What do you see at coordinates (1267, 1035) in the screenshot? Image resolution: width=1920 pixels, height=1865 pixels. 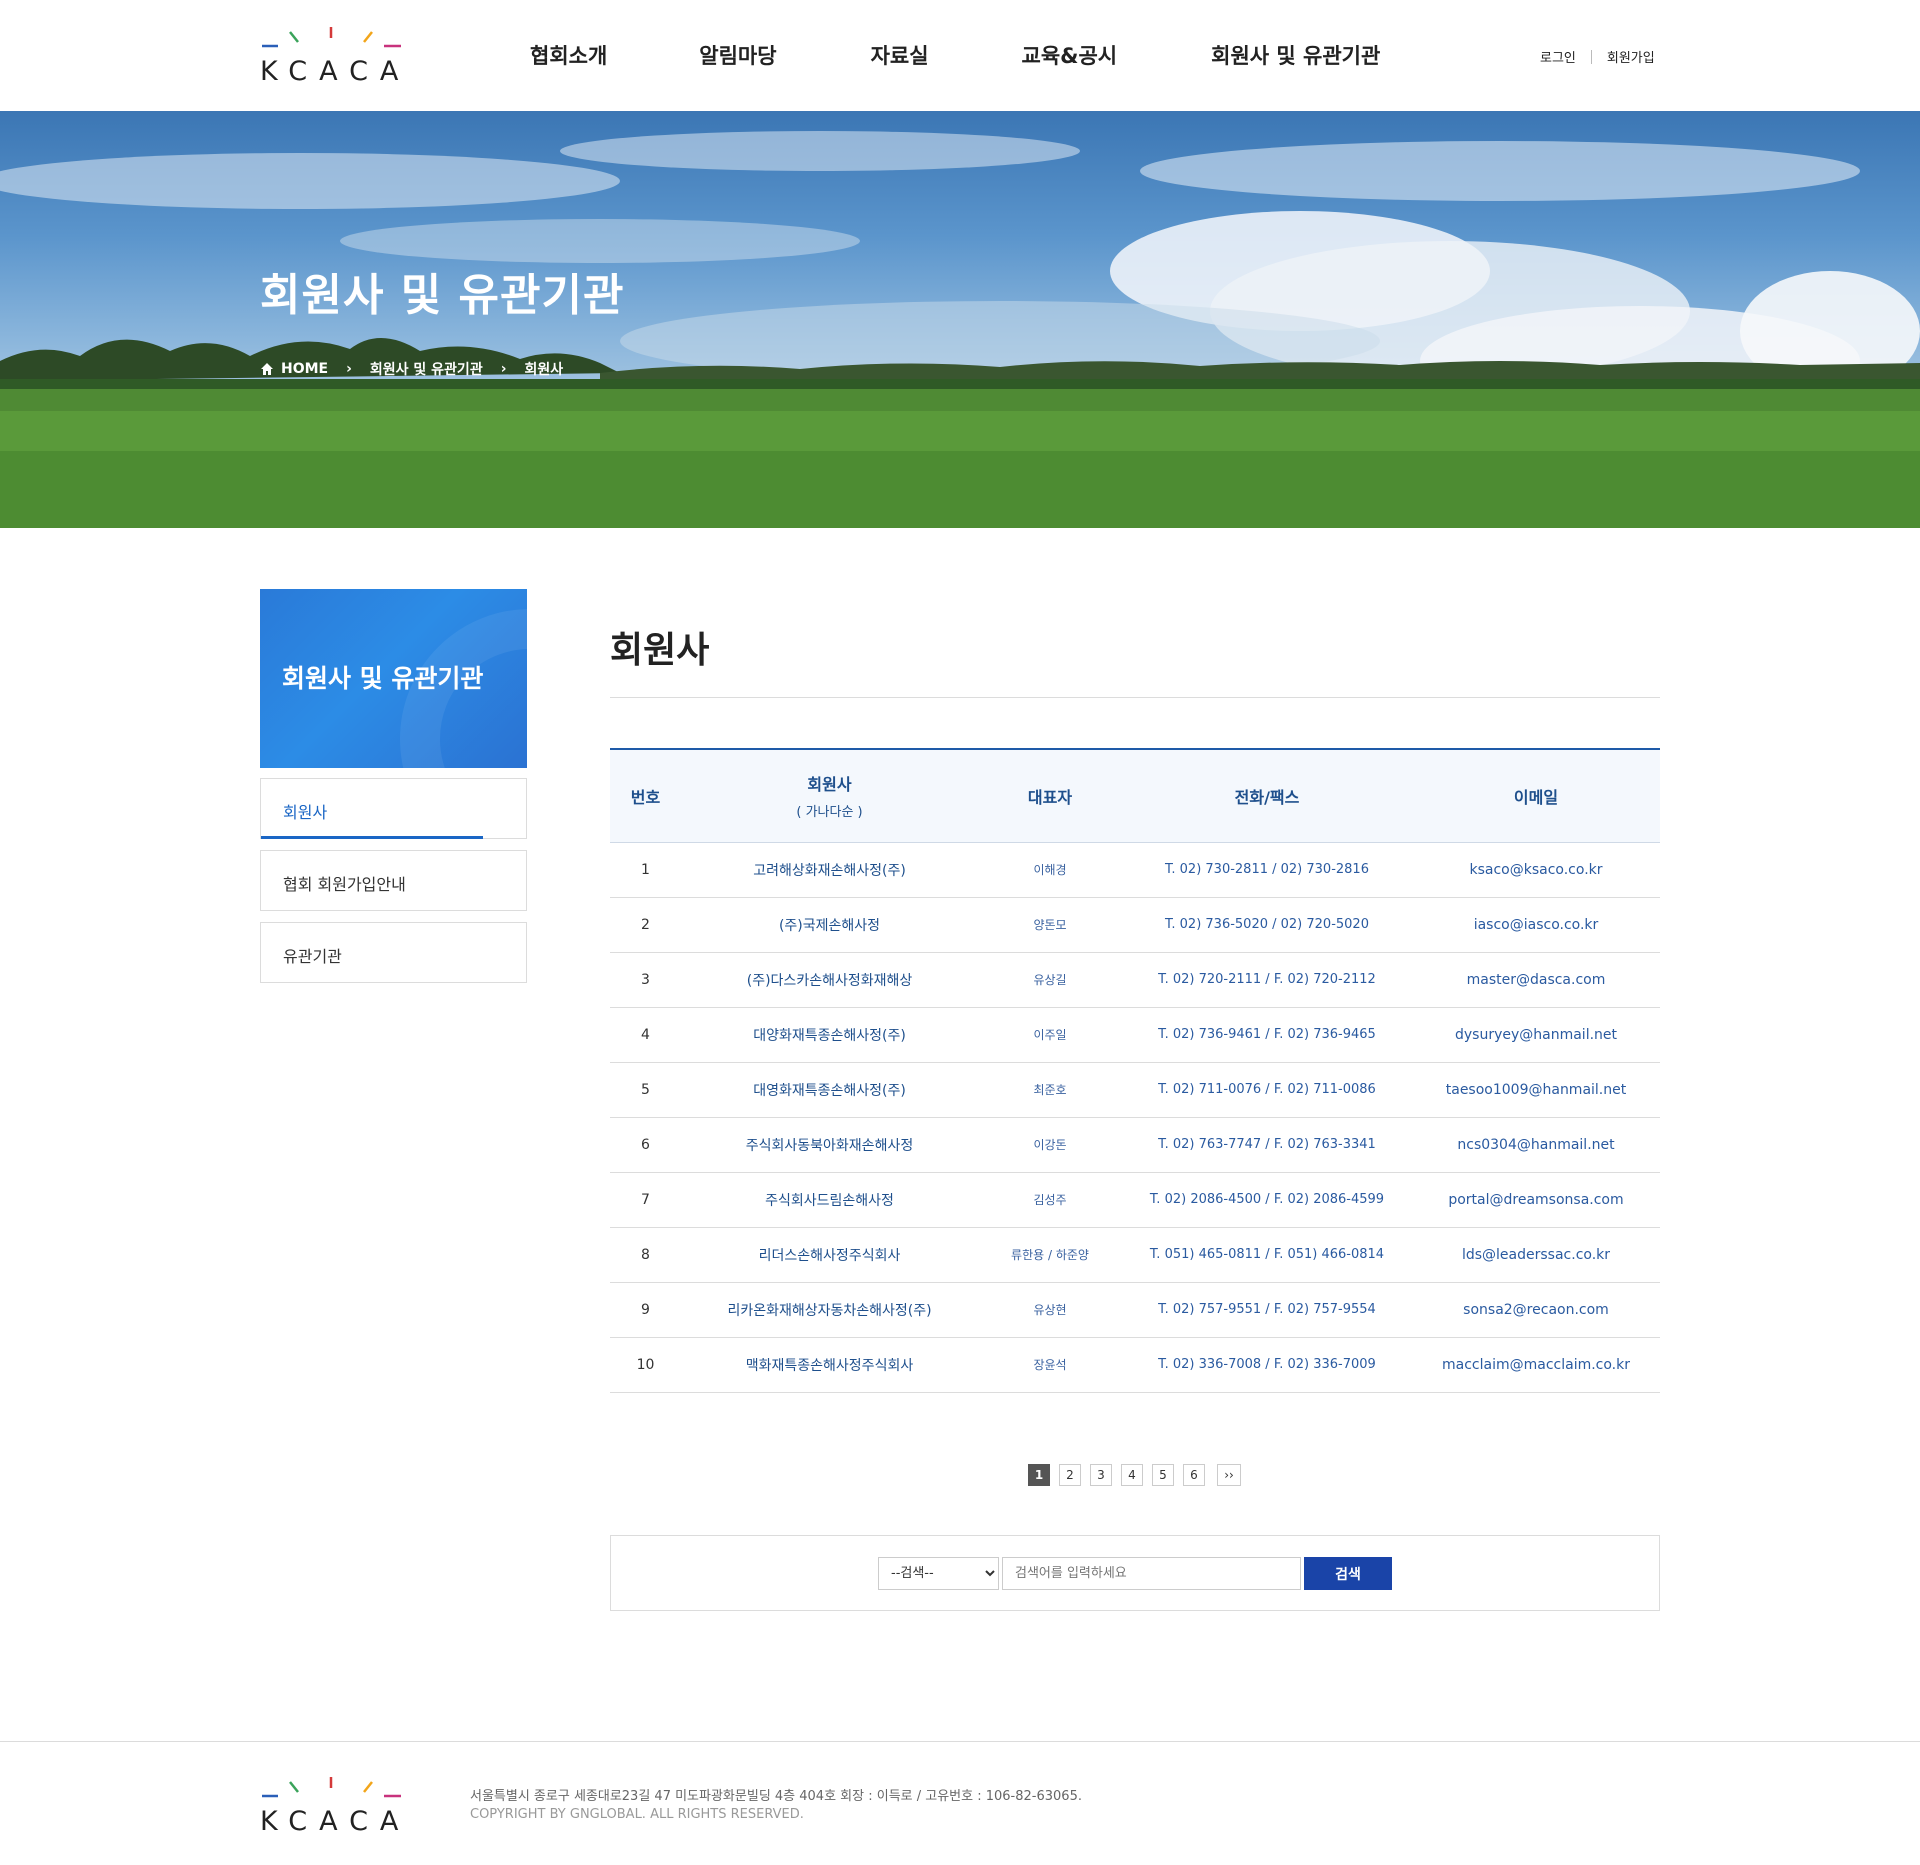 I see `row-phone-fax: T. 02) 736-9461 / F. 02) 736-9465` at bounding box center [1267, 1035].